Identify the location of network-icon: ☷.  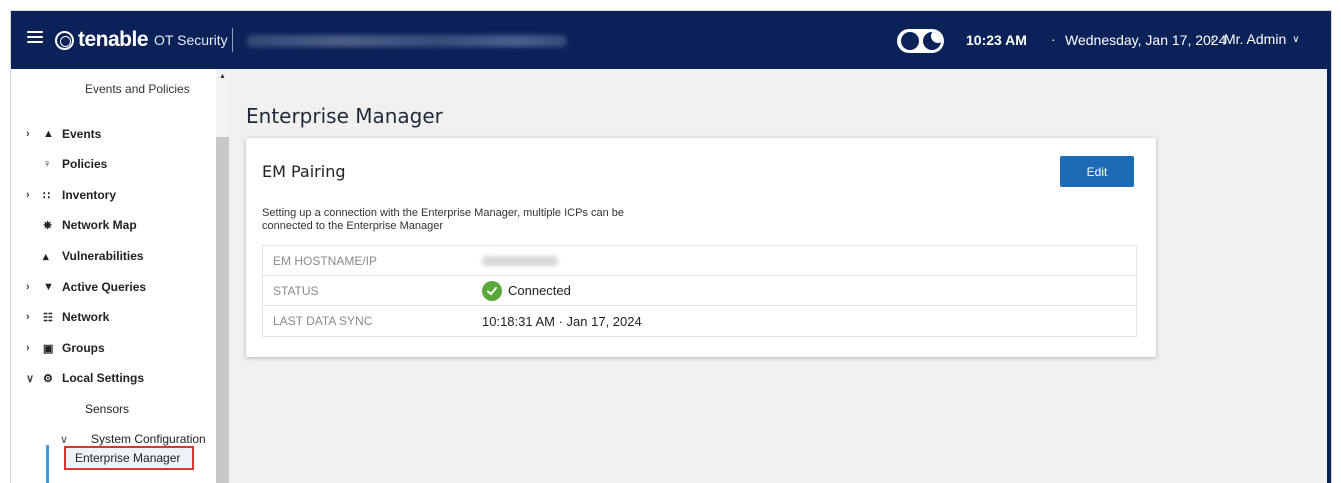
(48, 317).